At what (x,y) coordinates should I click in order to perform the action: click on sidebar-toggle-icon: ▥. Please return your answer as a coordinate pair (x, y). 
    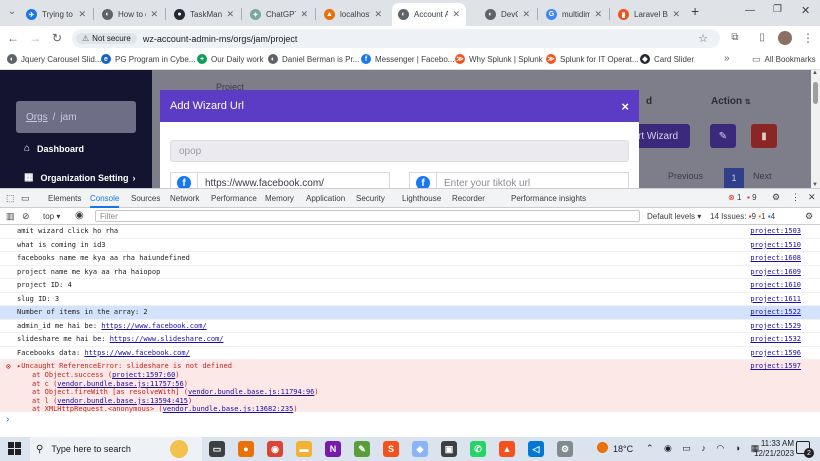
    Looking at the image, I should click on (10, 216).